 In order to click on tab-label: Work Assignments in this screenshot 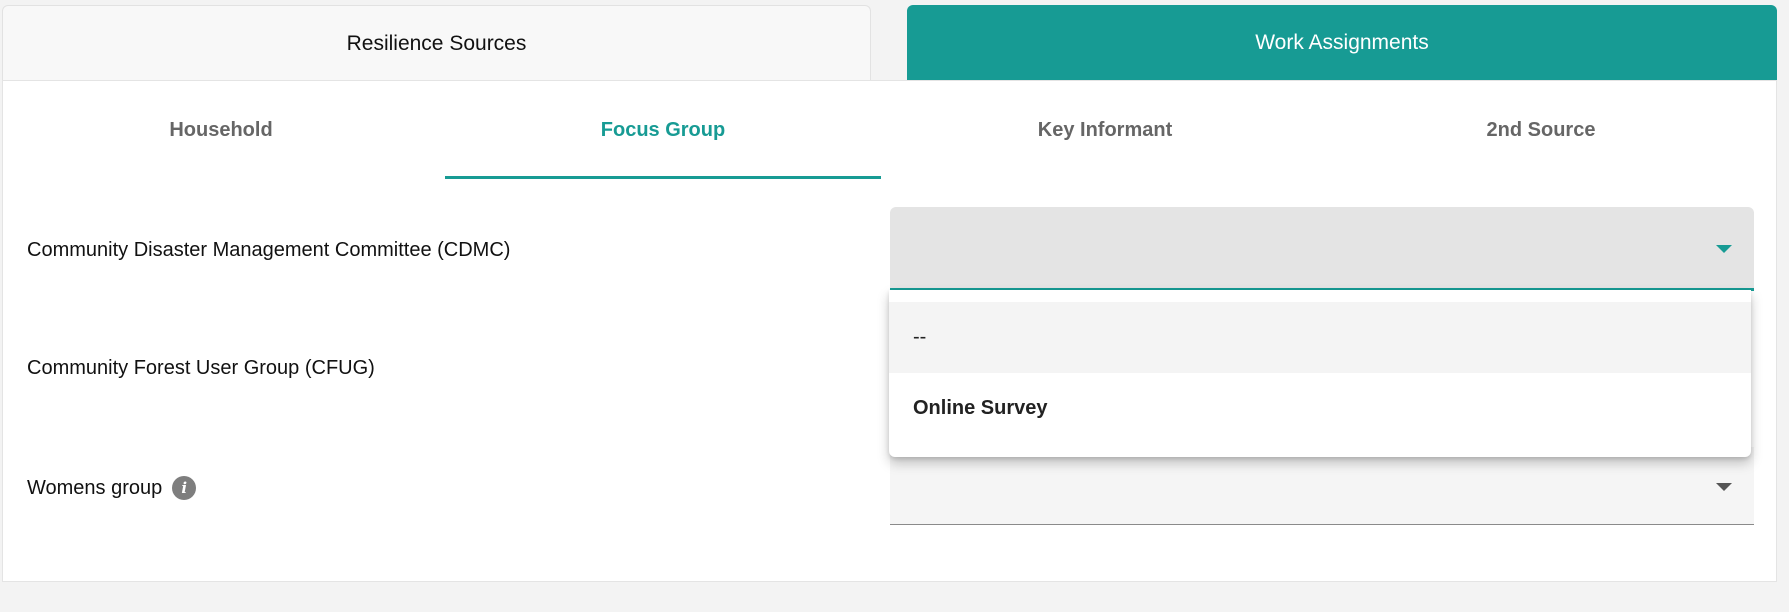, I will do `click(1342, 42)`.